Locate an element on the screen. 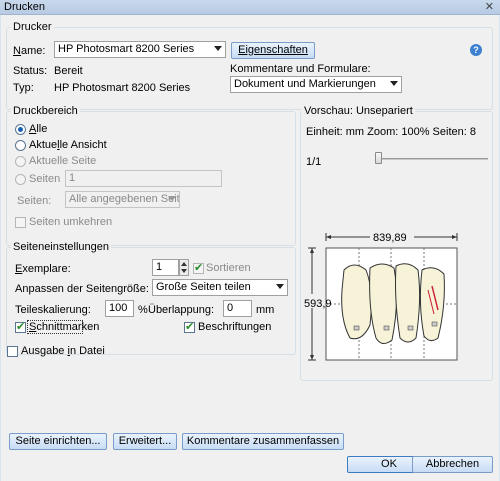 The image size is (500, 481). overlap-unit: mm is located at coordinates (265, 310).